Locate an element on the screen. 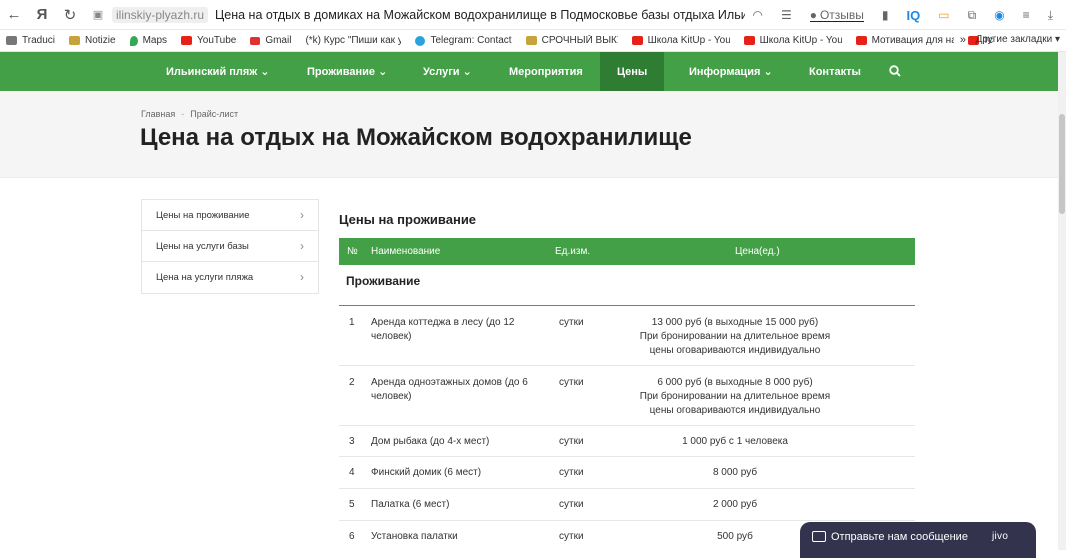 The width and height of the screenshot is (1066, 558). row-name: Установка палатки is located at coordinates (414, 536).